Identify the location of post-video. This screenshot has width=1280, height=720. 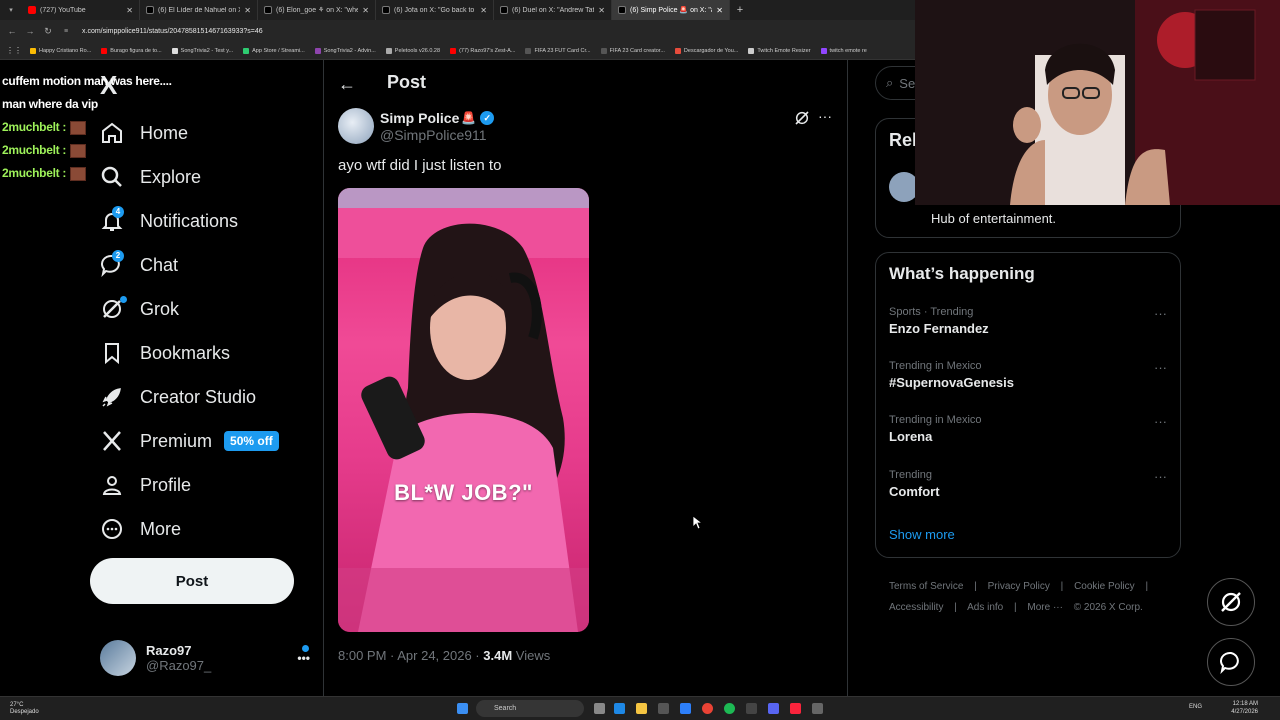
(463, 410).